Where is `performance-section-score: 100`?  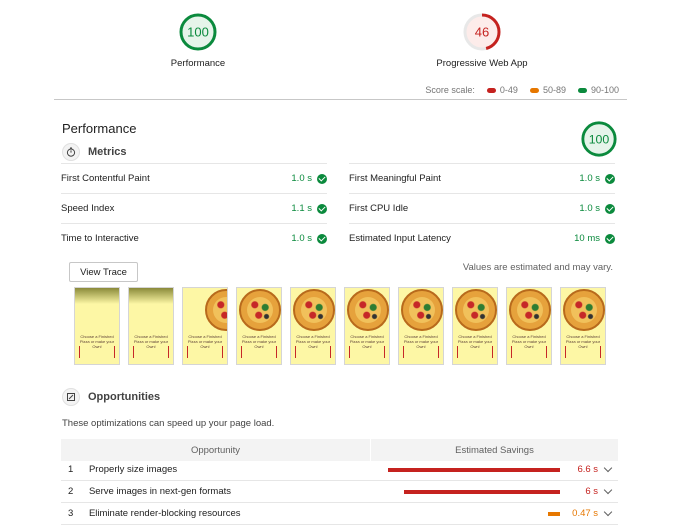 performance-section-score: 100 is located at coordinates (599, 139).